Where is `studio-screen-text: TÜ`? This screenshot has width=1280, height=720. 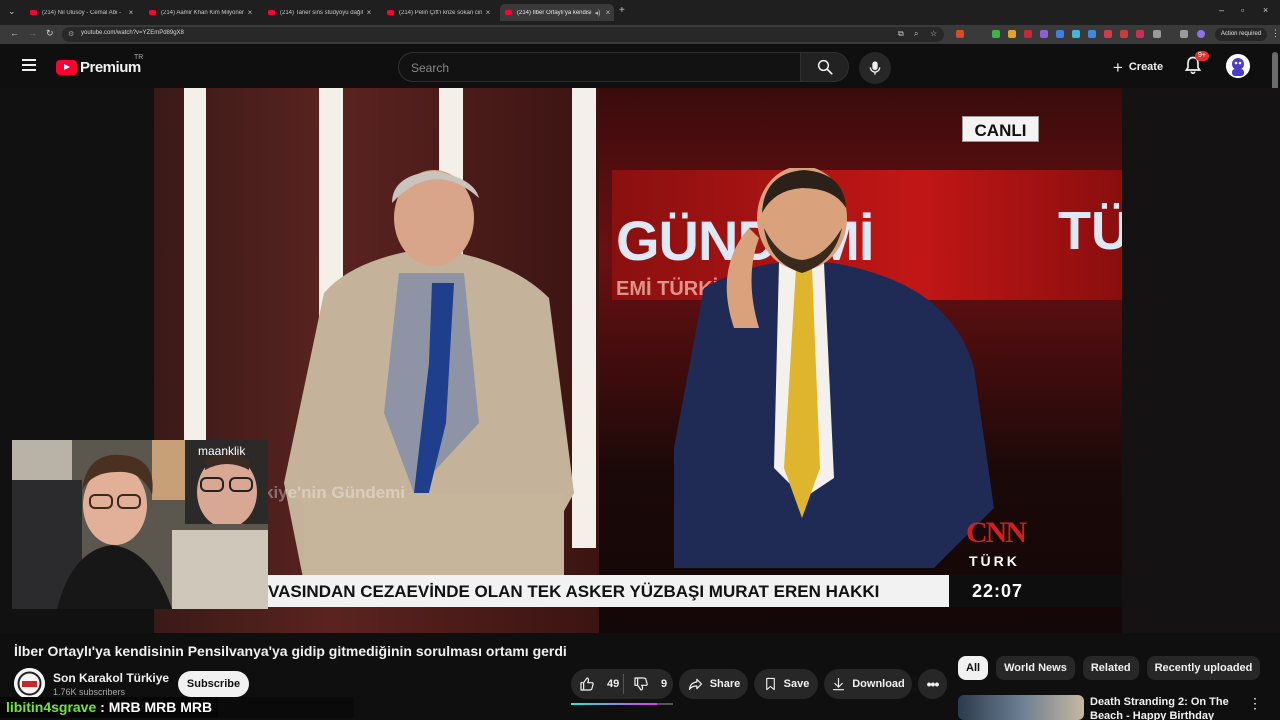
studio-screen-text: TÜ is located at coordinates (1090, 231).